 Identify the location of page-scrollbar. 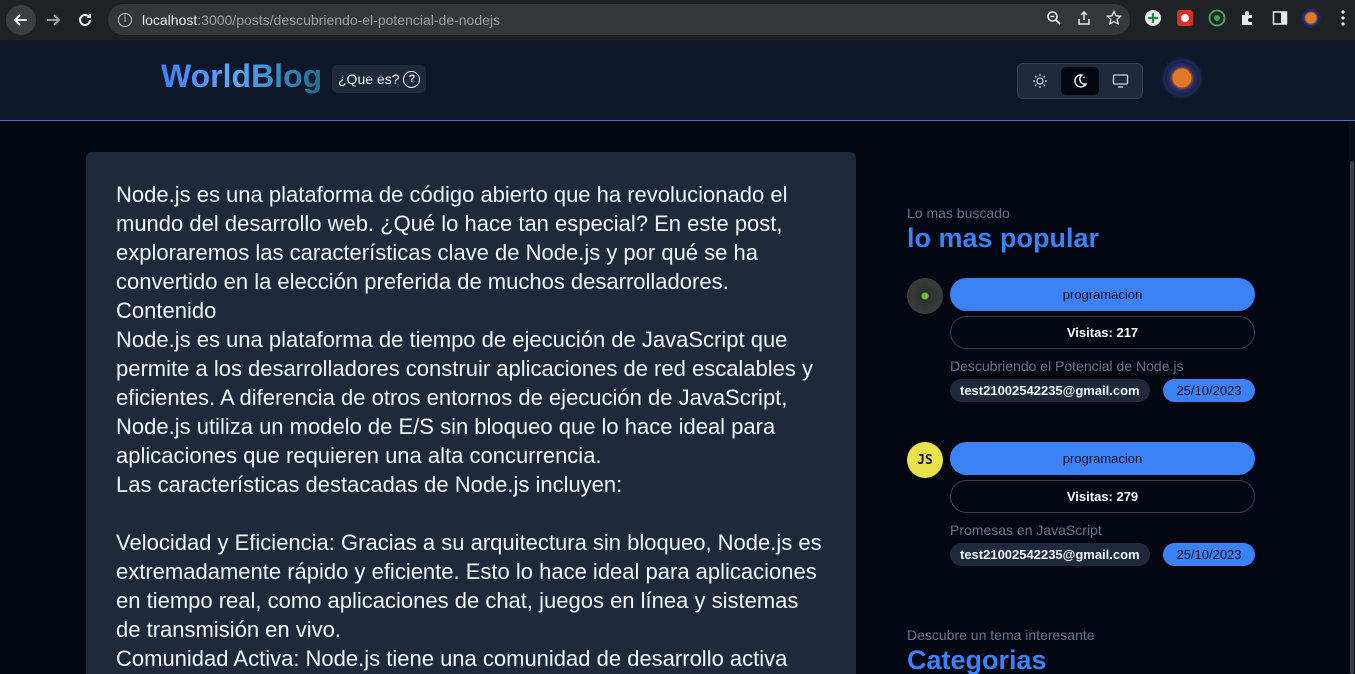
(1352, 397).